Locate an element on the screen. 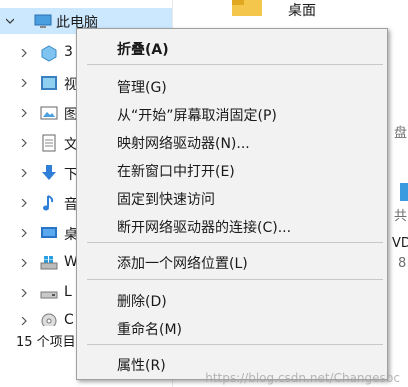 This screenshot has height=387, width=408. menu-item-unpin-start: 从“开始”屏幕取消固定(P) is located at coordinates (232, 113).